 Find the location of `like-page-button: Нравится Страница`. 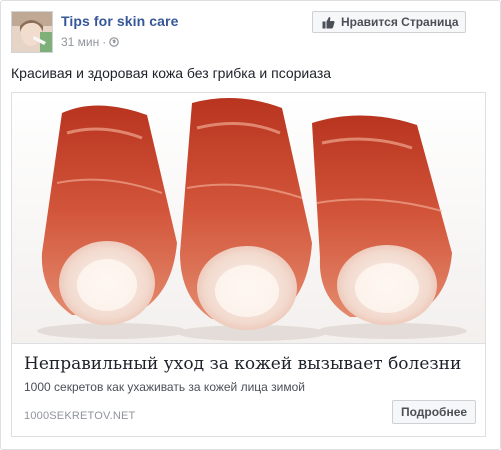

like-page-button: Нравится Страница is located at coordinates (389, 22).